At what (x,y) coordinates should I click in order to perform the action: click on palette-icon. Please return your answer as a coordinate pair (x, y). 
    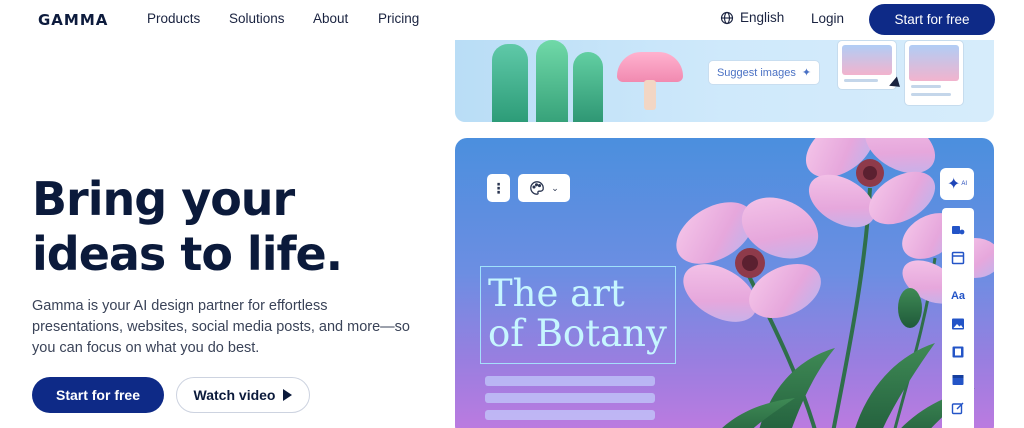
    Looking at the image, I should click on (537, 188).